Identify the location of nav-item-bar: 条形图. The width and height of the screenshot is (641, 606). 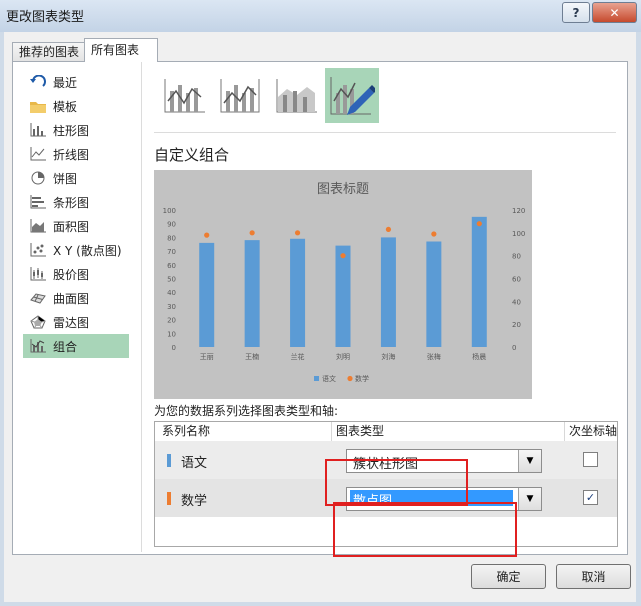
(76, 202).